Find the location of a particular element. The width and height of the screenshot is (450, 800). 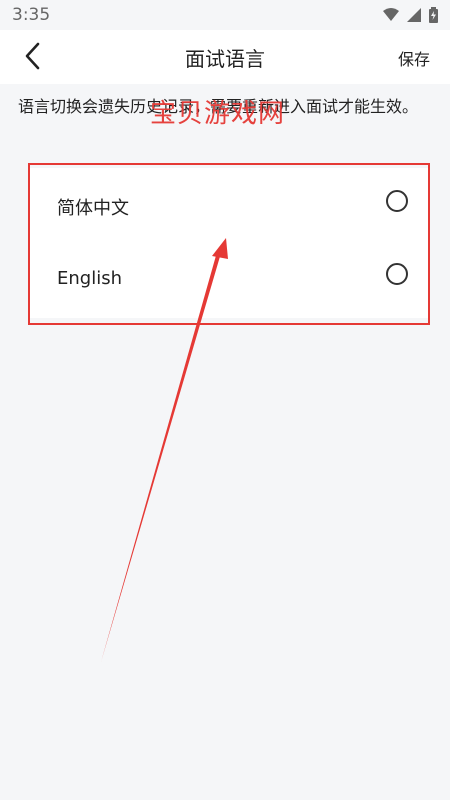

watermark-text: 宝贝游戏网 is located at coordinates (218, 114).